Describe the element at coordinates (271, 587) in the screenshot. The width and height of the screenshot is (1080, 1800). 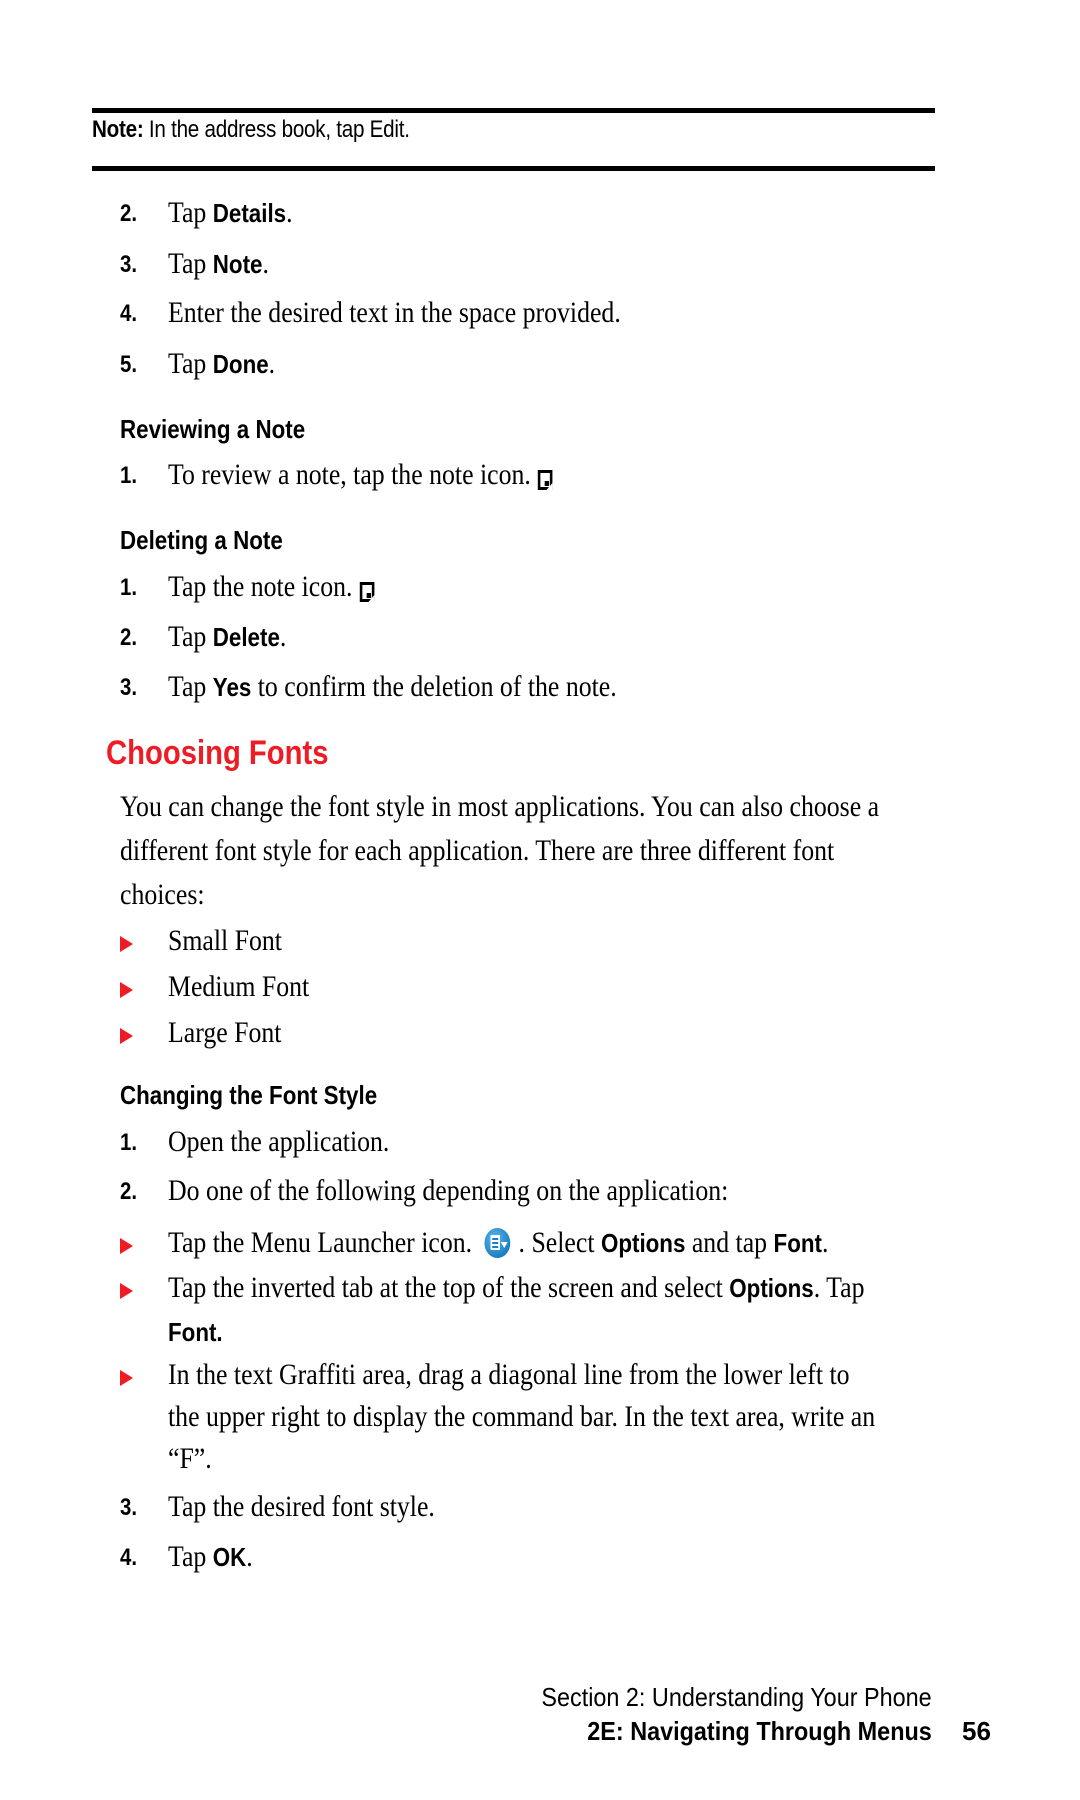
I see `step-text: Tap the note icon.` at that location.